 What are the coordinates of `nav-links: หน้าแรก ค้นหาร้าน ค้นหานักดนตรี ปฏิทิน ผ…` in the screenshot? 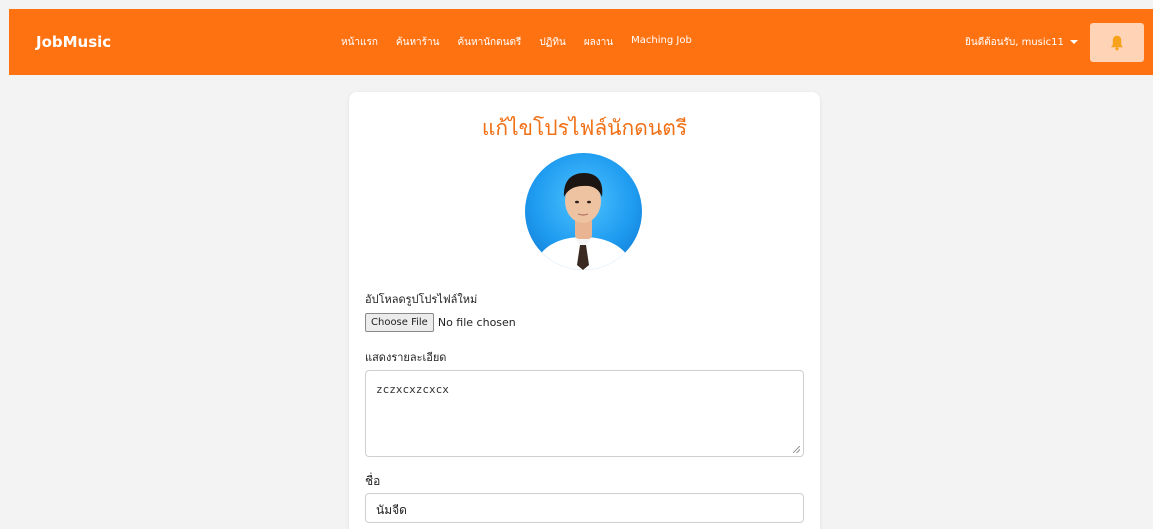 It's located at (525, 42).